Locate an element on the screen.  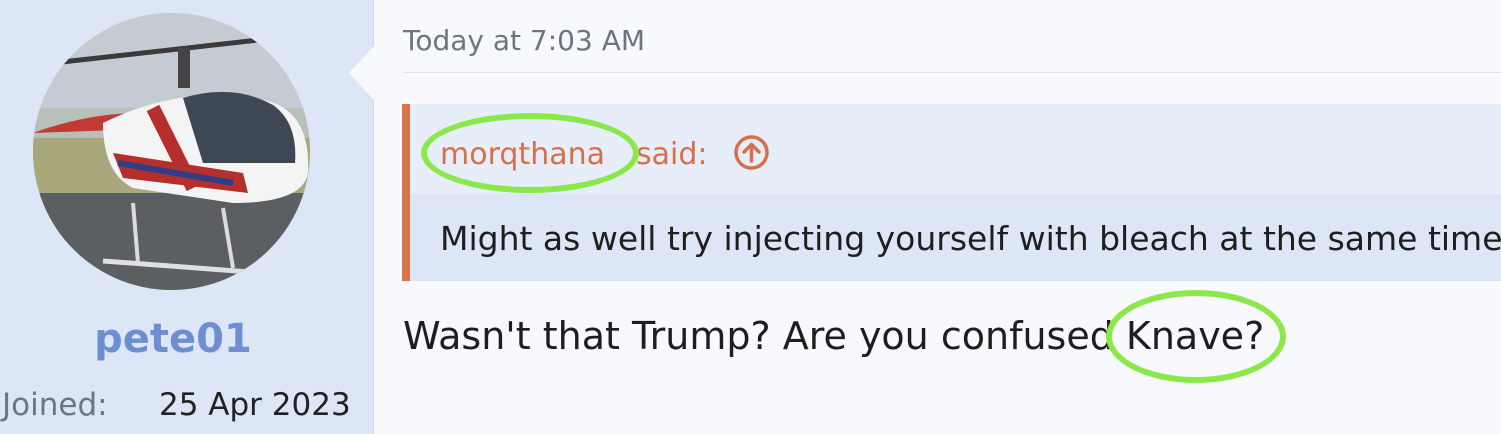
helicopter-image is located at coordinates (171, 151).